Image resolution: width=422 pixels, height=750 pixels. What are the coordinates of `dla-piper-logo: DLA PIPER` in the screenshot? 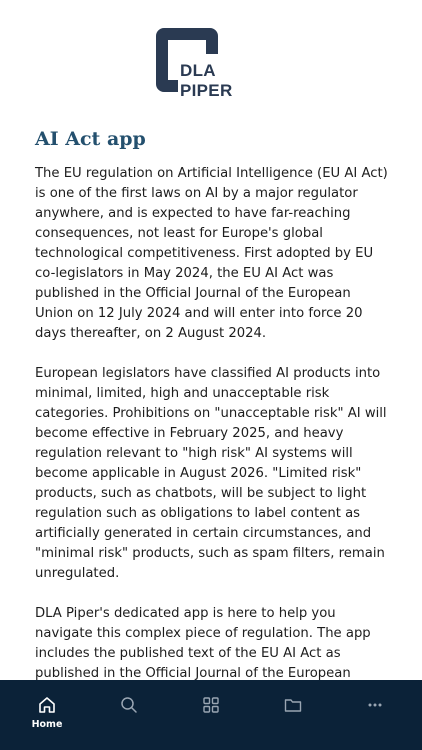 It's located at (212, 64).